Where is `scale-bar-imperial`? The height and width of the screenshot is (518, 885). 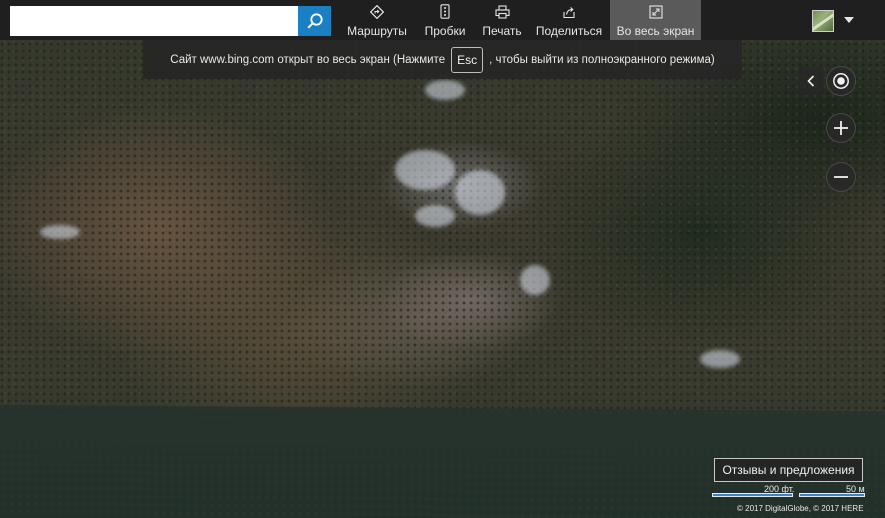 scale-bar-imperial is located at coordinates (752, 495).